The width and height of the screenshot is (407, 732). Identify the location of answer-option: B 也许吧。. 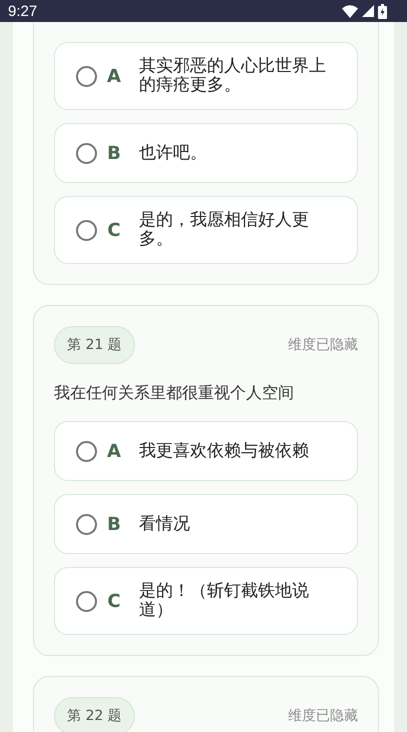
(206, 153).